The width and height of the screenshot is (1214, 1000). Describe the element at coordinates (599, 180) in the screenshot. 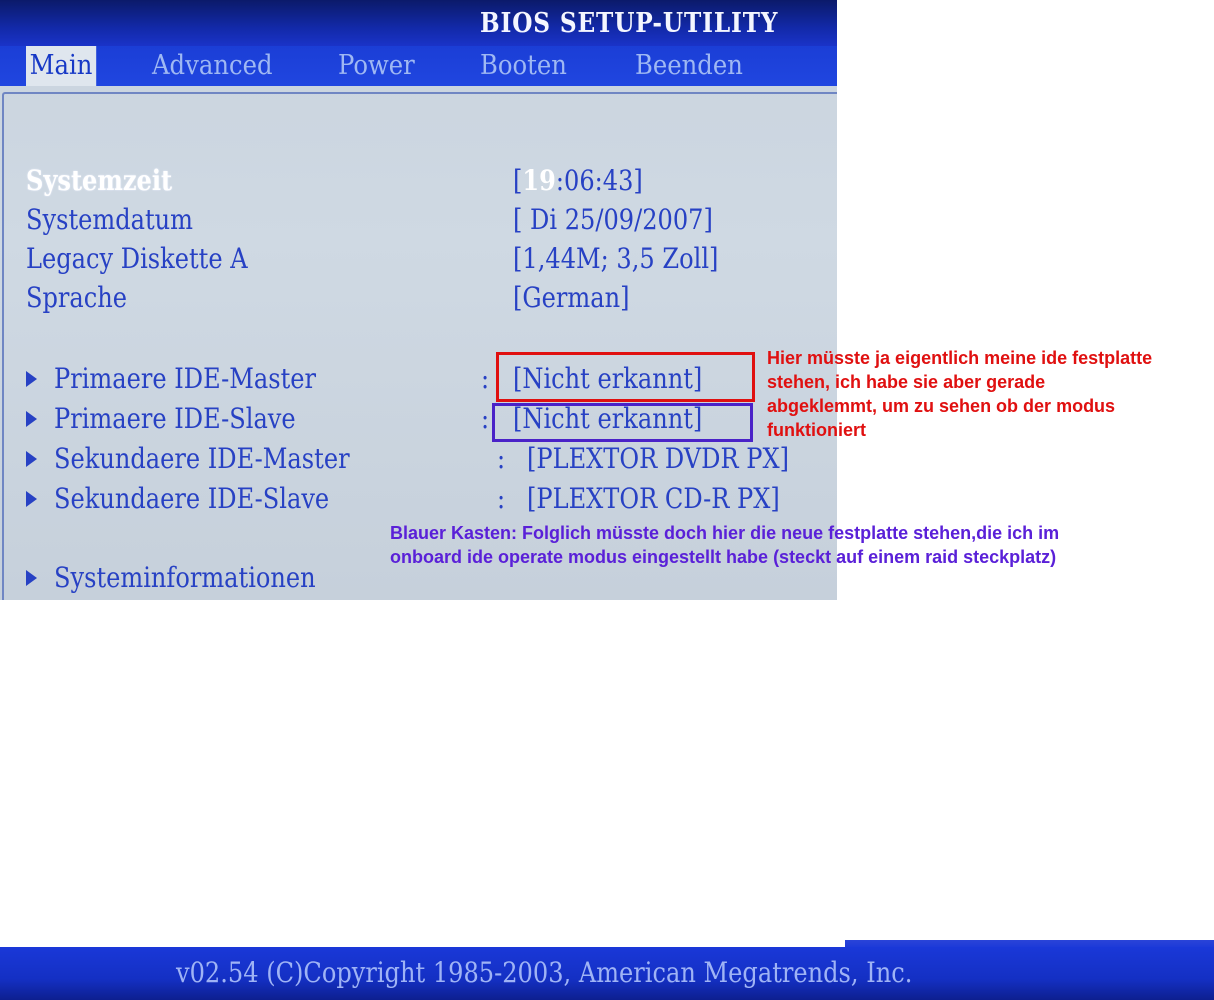

I see `systemzeit-rest: :06:43]` at that location.